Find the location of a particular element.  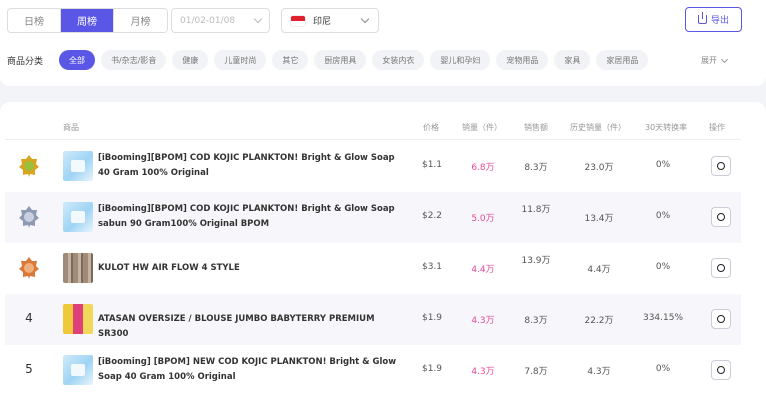

category-chip: 健康 is located at coordinates (190, 60).